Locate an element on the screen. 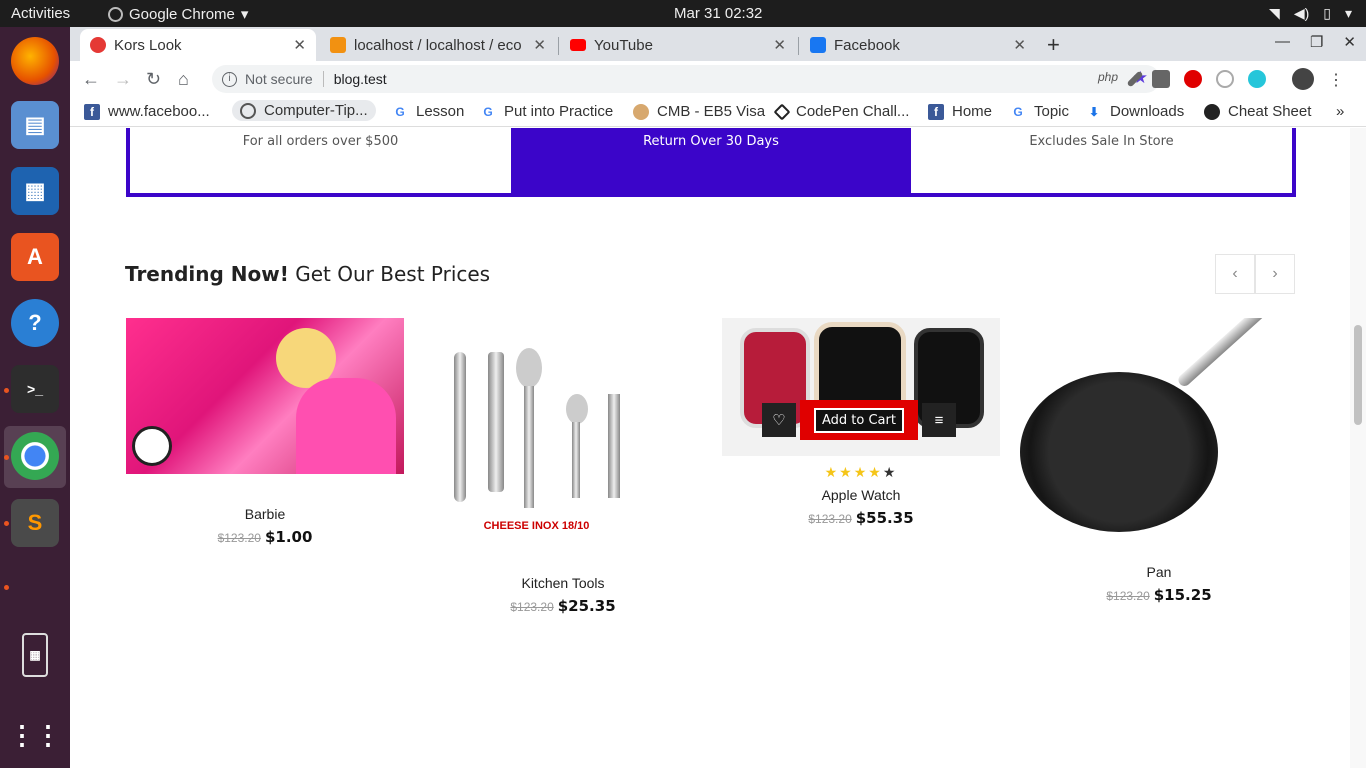 The width and height of the screenshot is (1366, 768). address-bar: i Not secure blog.test ★ is located at coordinates (686, 79).